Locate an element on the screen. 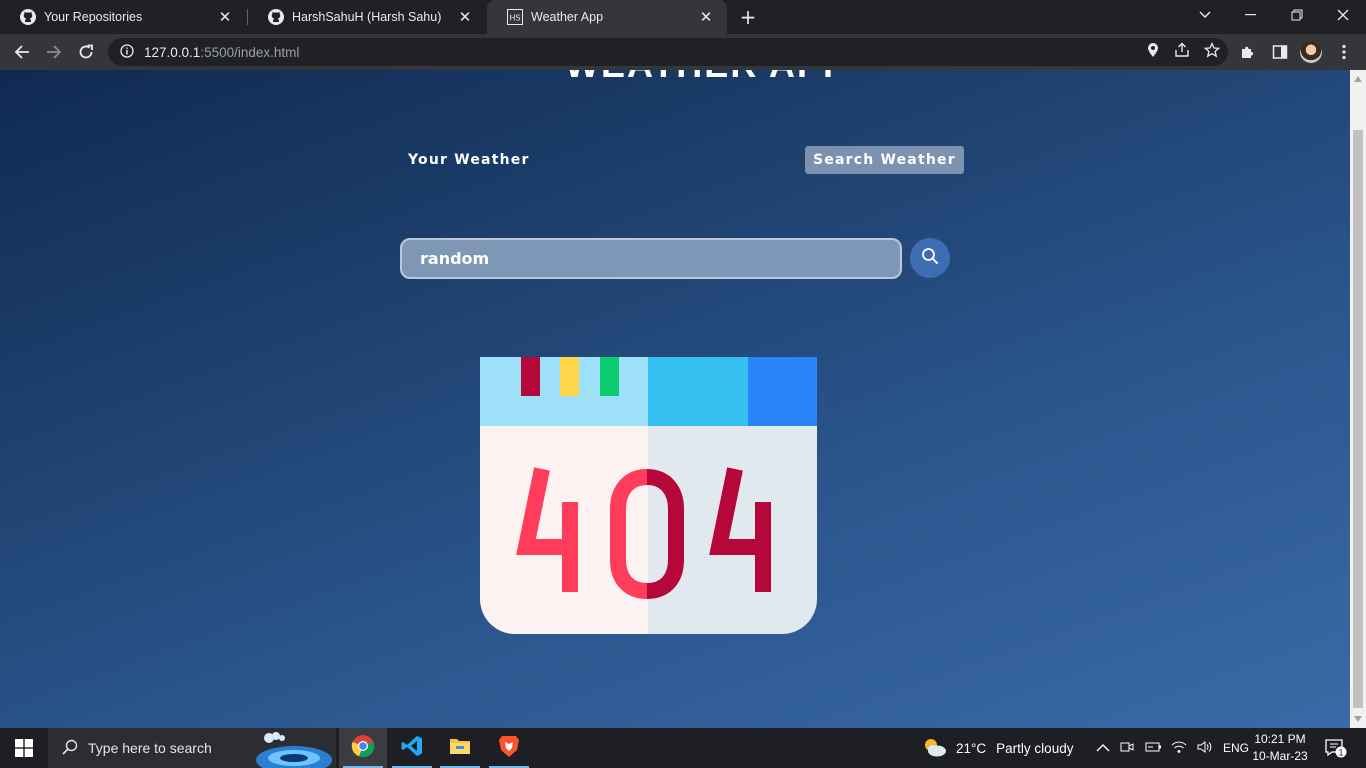 The image size is (1366, 768). taskbar-clock: 10:21 PM 10-Mar-23 is located at coordinates (1280, 748).